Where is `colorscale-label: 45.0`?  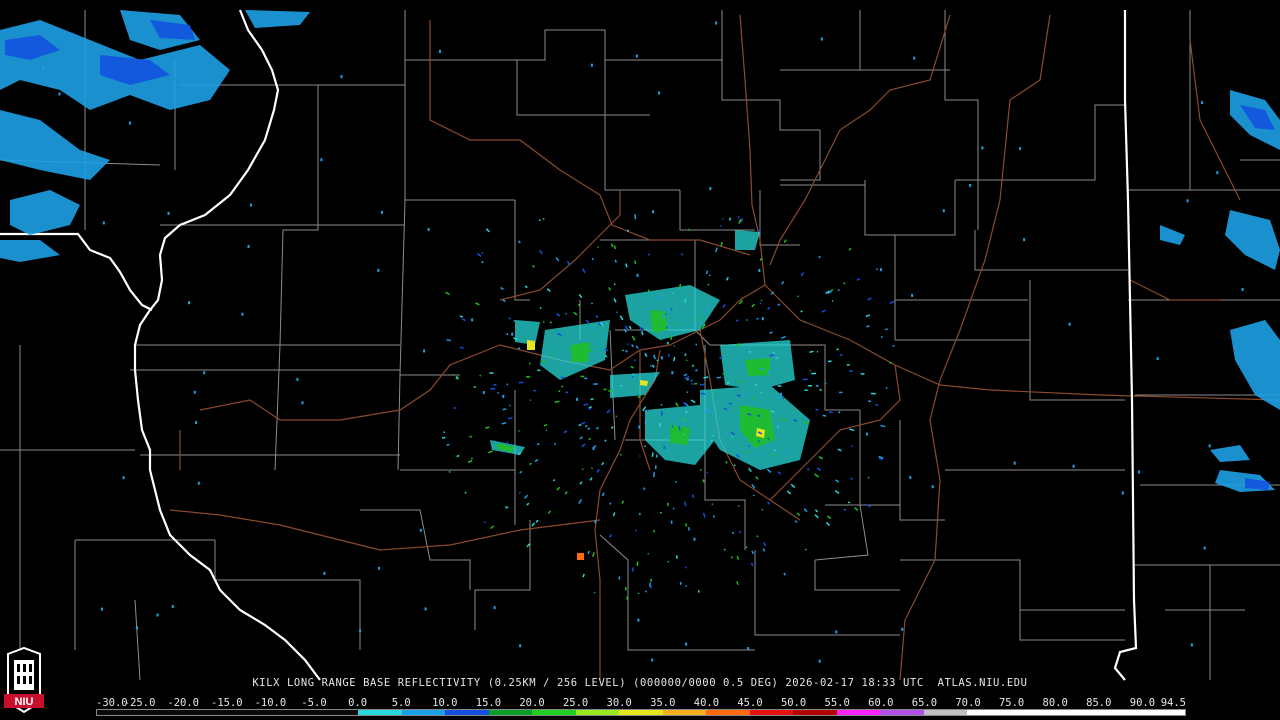
colorscale-label: 45.0 is located at coordinates (750, 703).